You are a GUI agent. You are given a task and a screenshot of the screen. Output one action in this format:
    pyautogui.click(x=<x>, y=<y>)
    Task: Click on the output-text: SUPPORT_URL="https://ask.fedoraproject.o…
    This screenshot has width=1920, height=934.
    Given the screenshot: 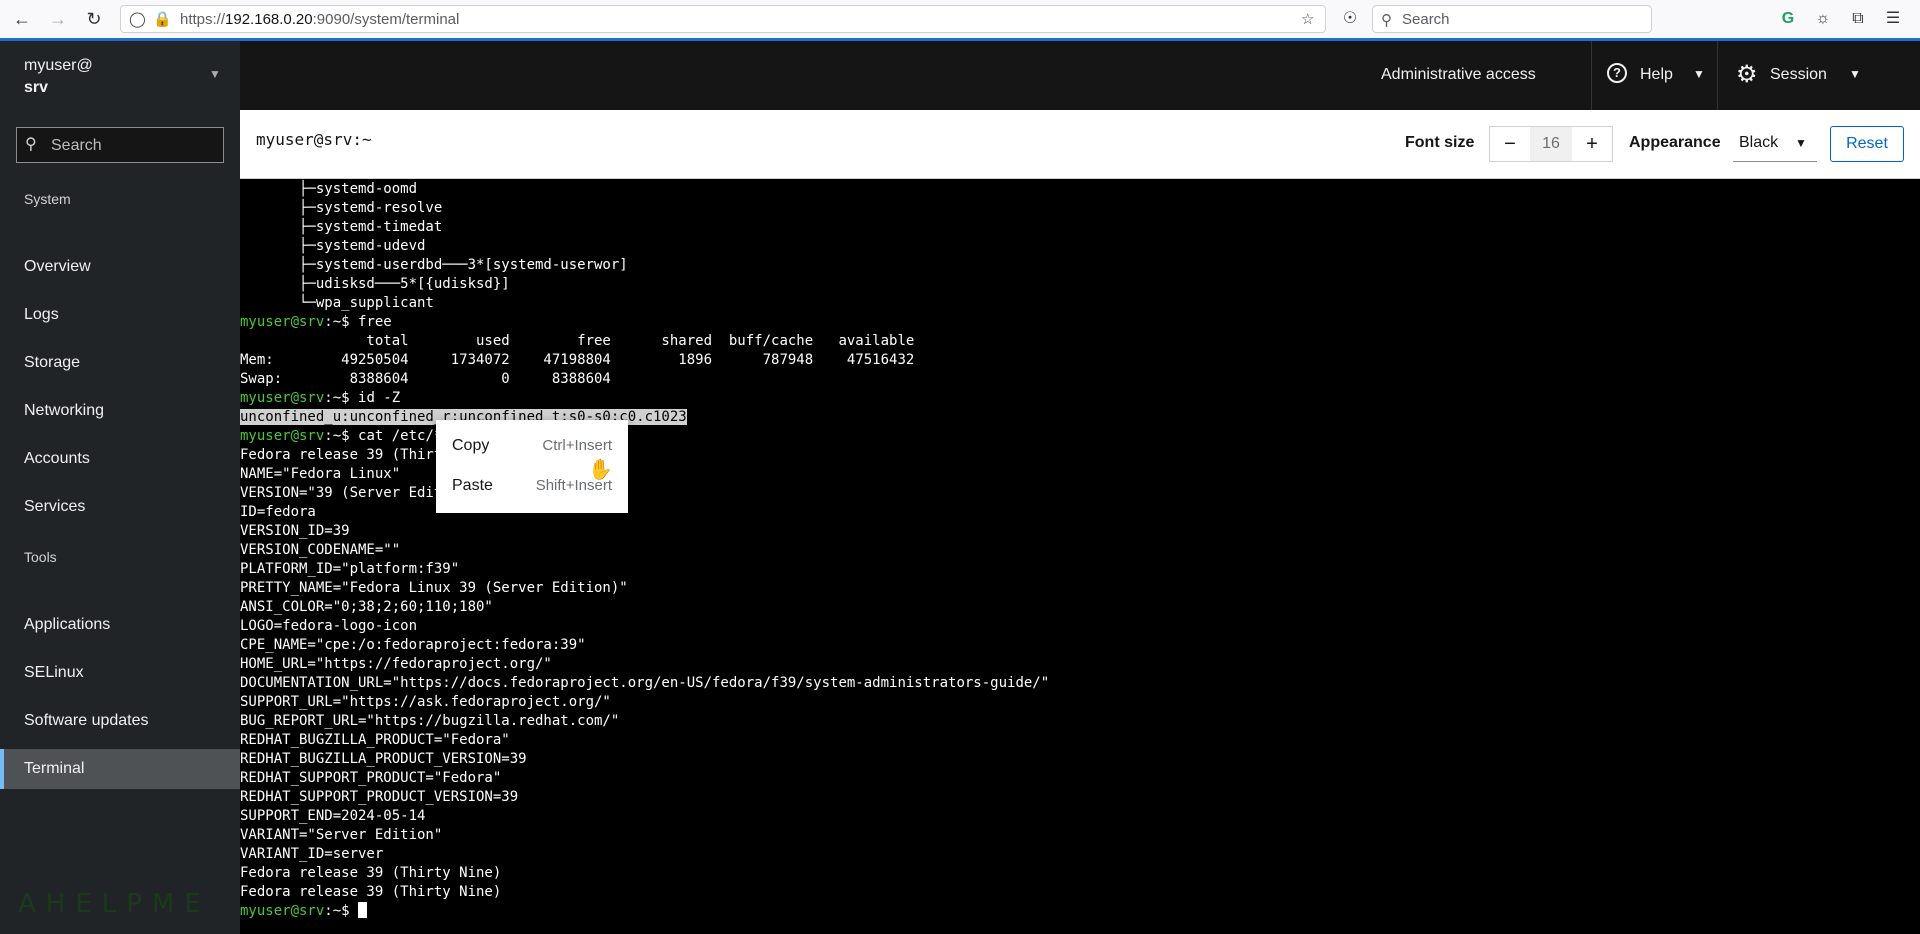 What is the action you would take?
    pyautogui.click(x=425, y=702)
    